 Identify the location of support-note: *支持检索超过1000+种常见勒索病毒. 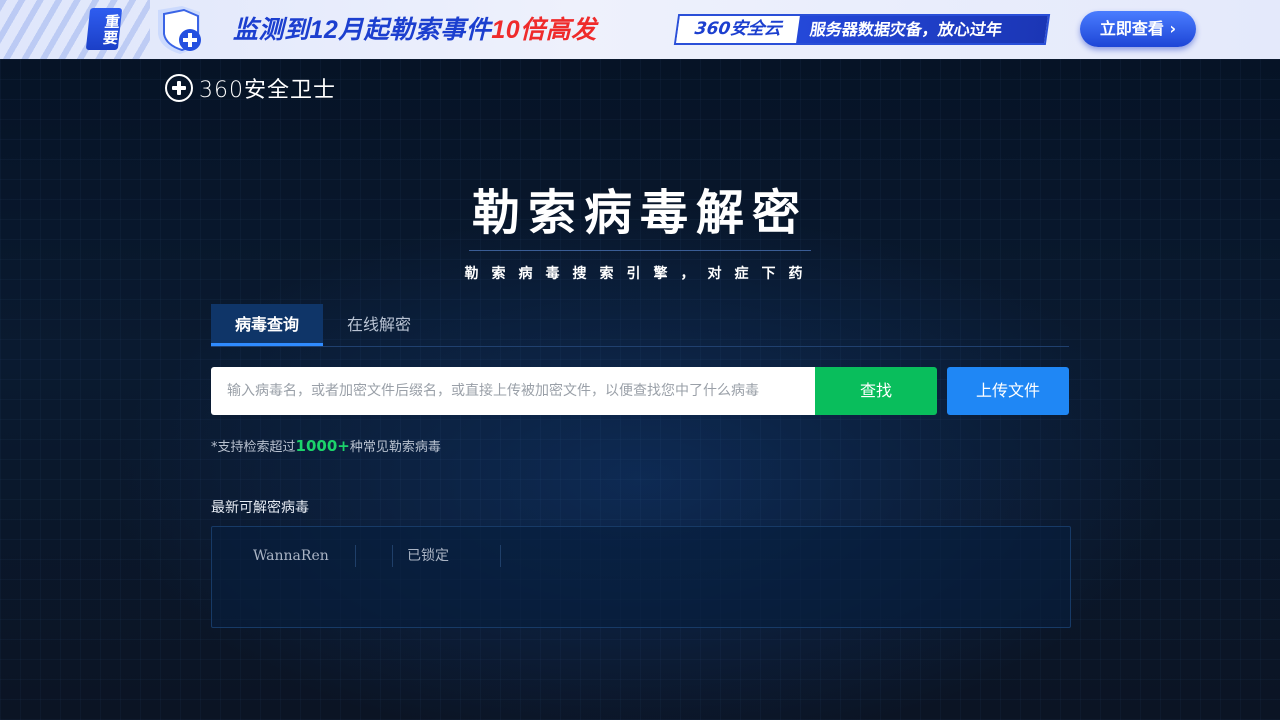
(326, 447).